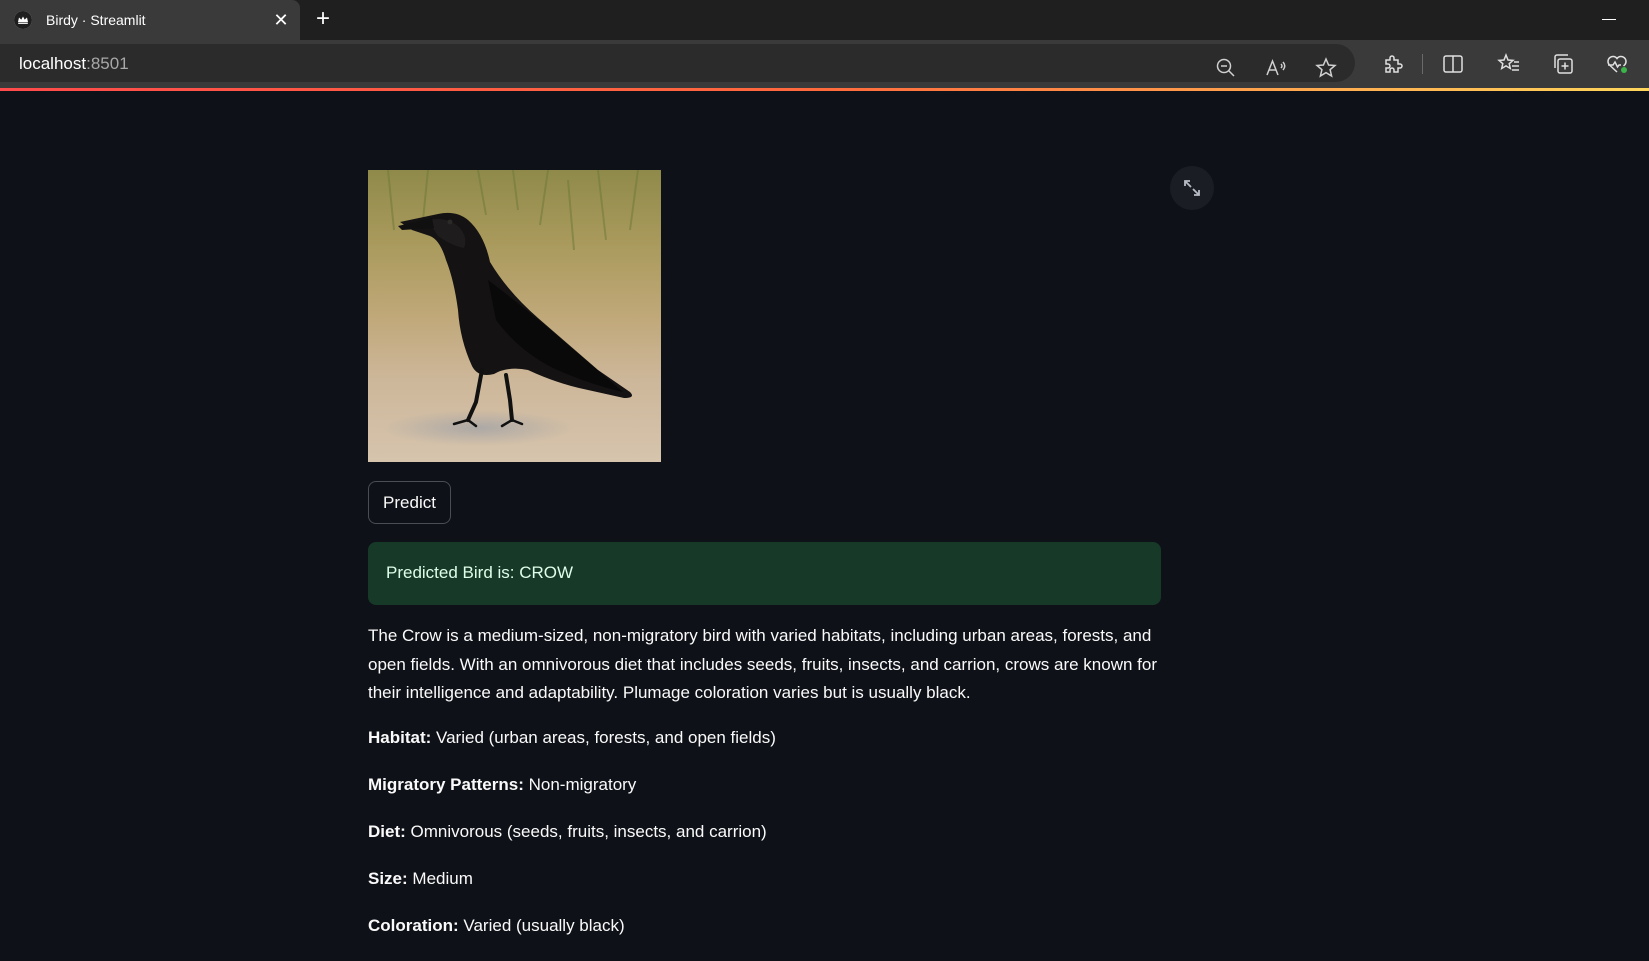 The image size is (1649, 961). I want to click on browser-address-bar: localhost:8501, so click(824, 64).